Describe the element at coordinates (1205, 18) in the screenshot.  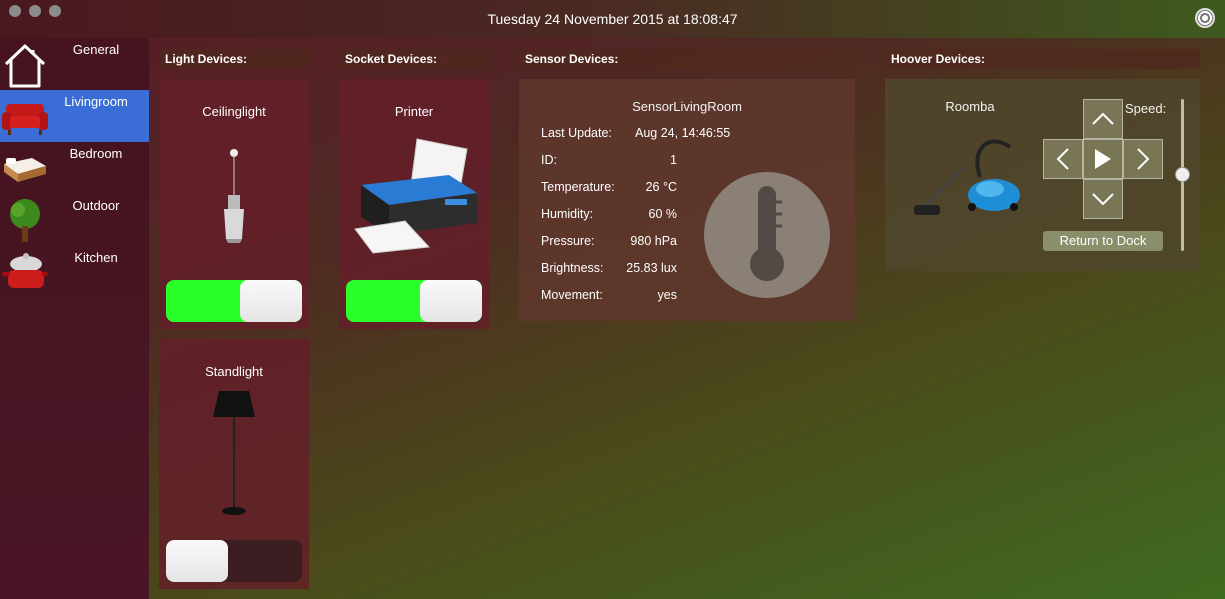
I see `settings-icon` at that location.